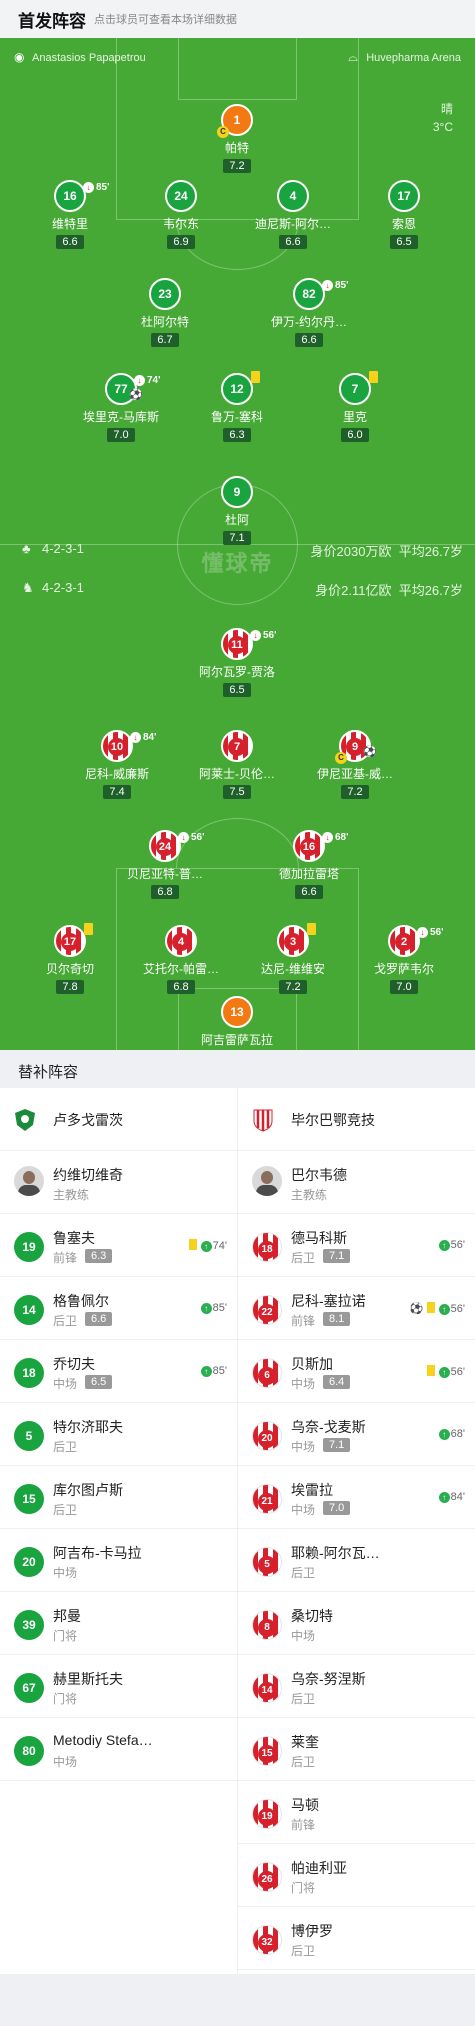 The image size is (475, 2026). Describe the element at coordinates (165, 847) in the screenshot. I see `jersey-number: 24` at that location.